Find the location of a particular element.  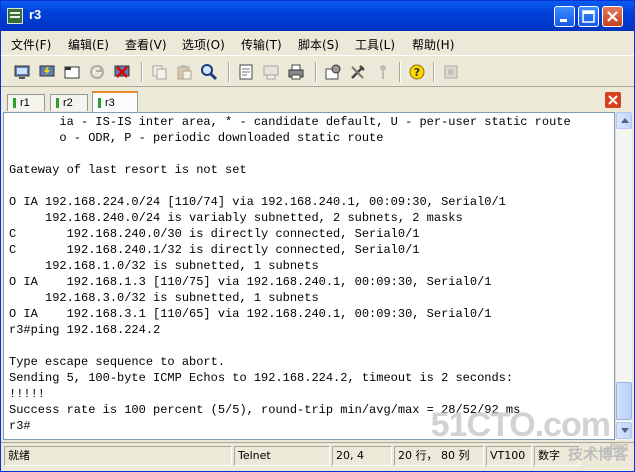

global-options-button is located at coordinates (358, 72).